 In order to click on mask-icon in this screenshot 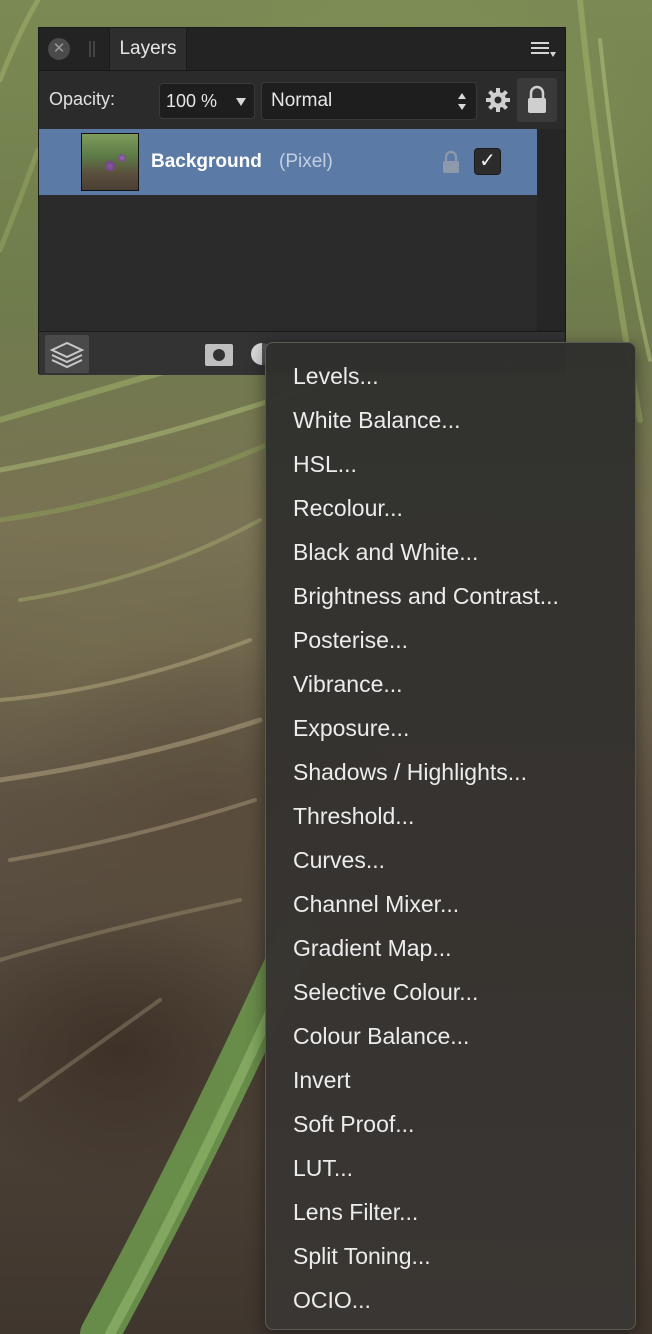, I will do `click(219, 355)`.